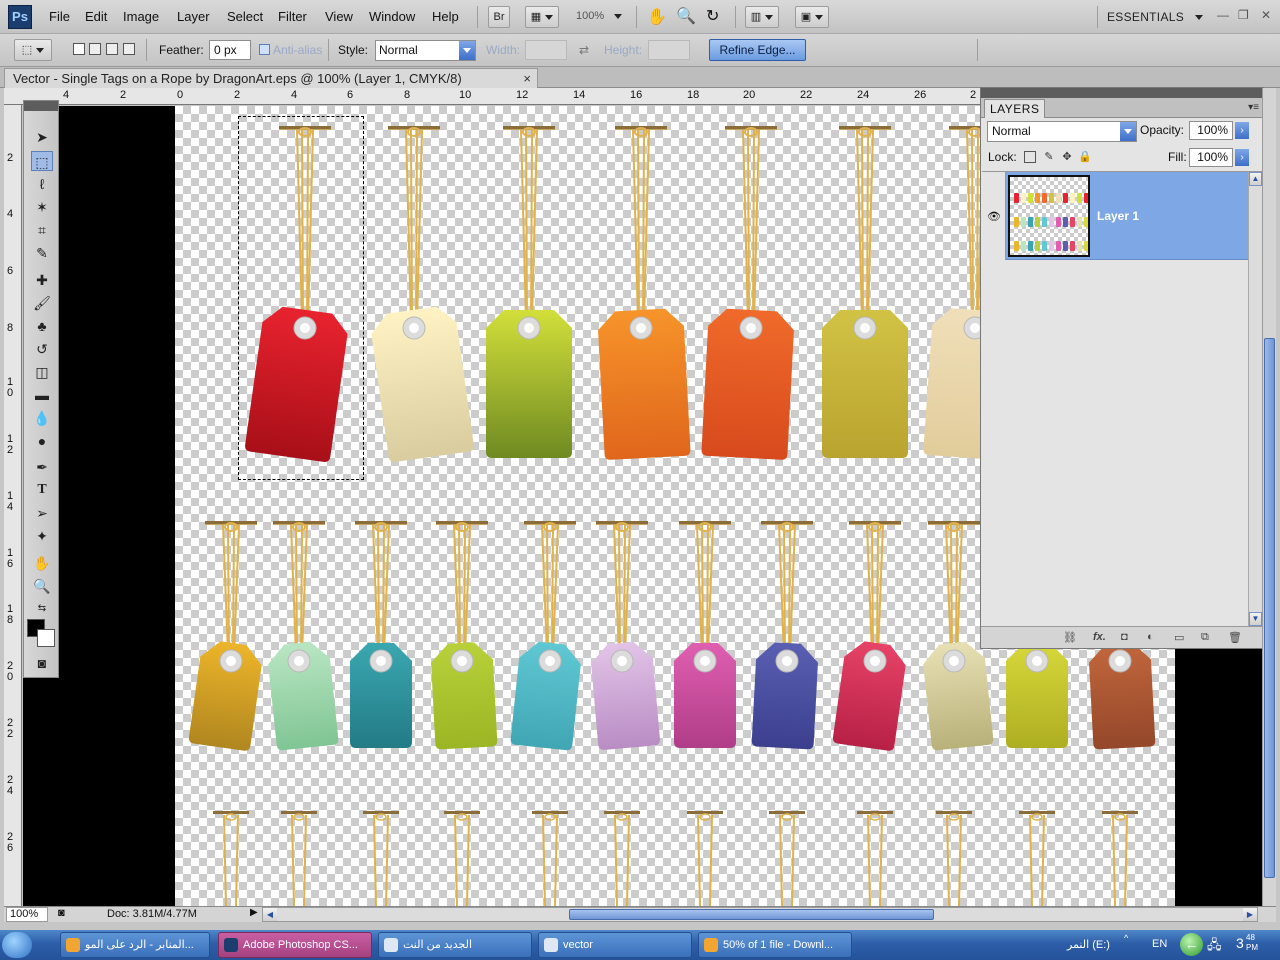 The image size is (1280, 960). I want to click on tools-panel-header, so click(41, 106).